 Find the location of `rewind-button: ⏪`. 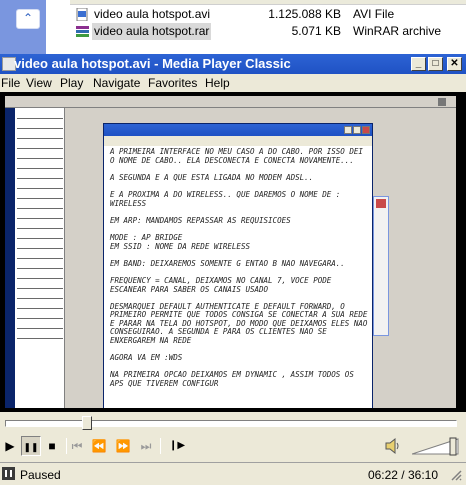

rewind-button: ⏪ is located at coordinates (99, 446).